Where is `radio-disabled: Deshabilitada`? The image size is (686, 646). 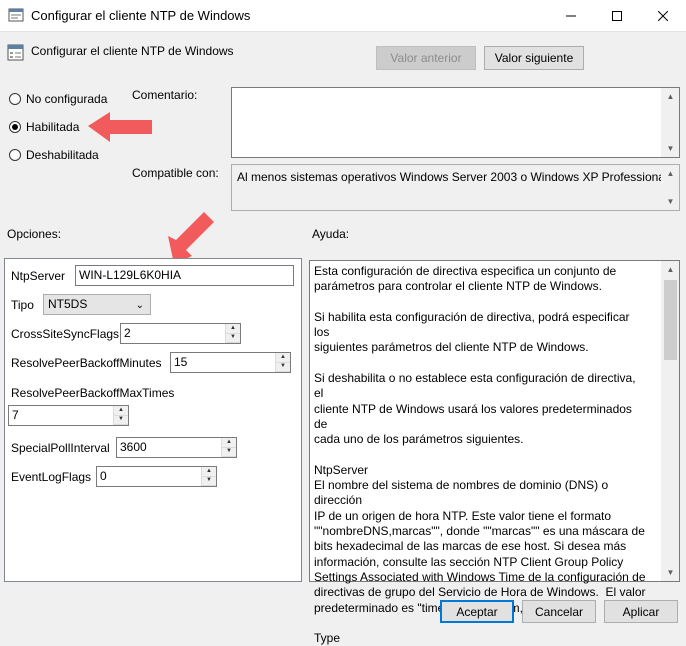
radio-disabled: Deshabilitada is located at coordinates (54, 155).